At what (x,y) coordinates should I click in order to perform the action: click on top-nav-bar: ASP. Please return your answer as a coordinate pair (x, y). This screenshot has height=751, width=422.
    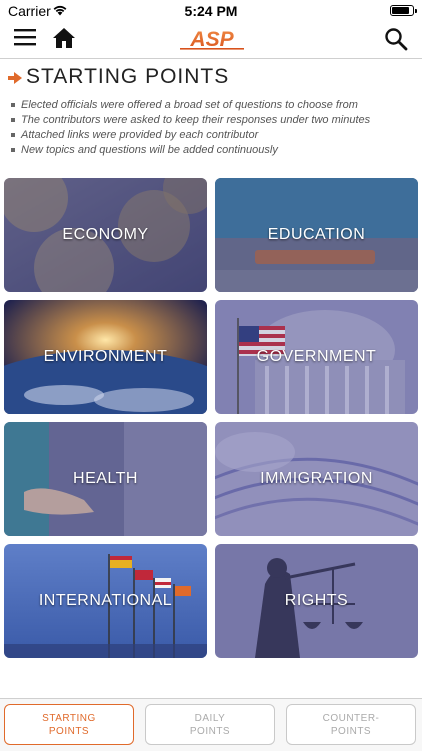
    Looking at the image, I should click on (211, 40).